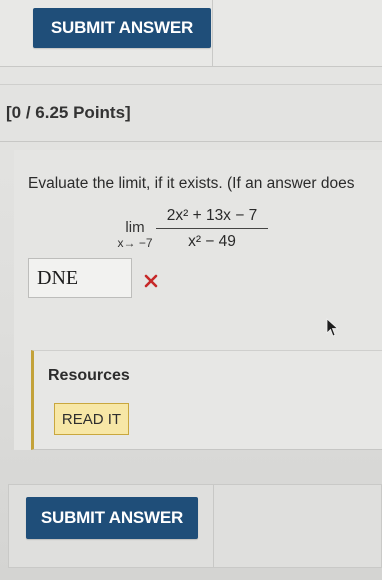 Image resolution: width=382 pixels, height=580 pixels. Describe the element at coordinates (112, 518) in the screenshot. I see `submit-answer-button-bottom: SUBMIT ANSWER` at that location.